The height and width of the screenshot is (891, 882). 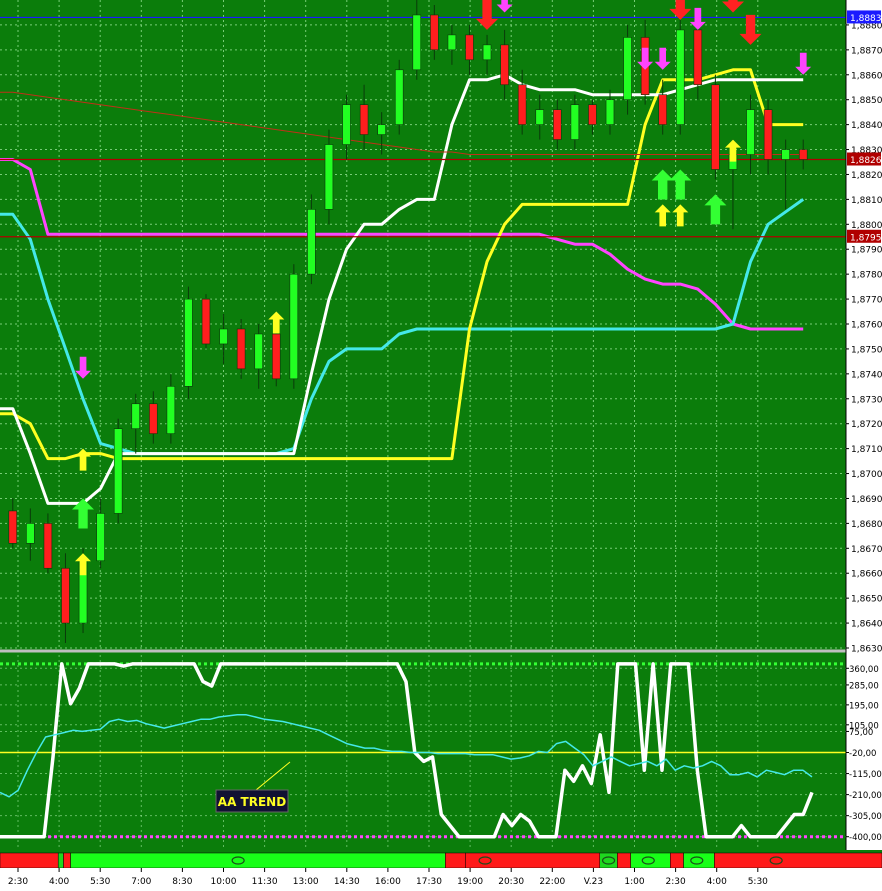 I want to click on price-tick-label: 1,8870, so click(x=866, y=51).